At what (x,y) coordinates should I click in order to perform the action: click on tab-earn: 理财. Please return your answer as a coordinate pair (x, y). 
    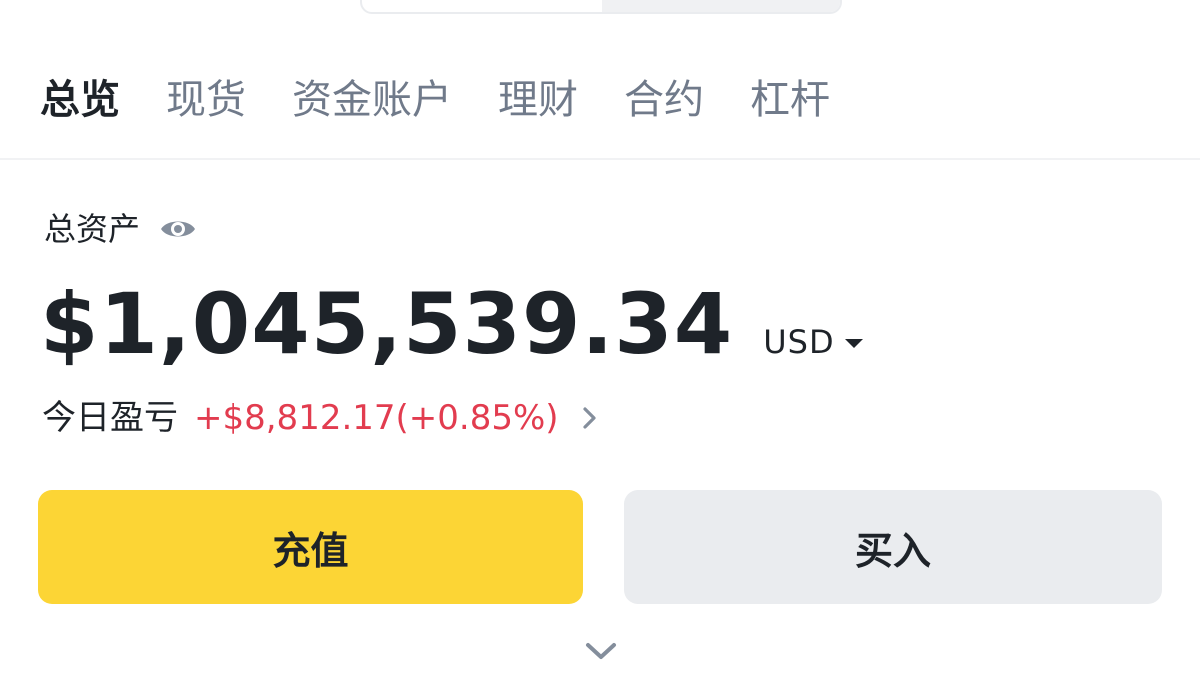
    Looking at the image, I should click on (538, 100).